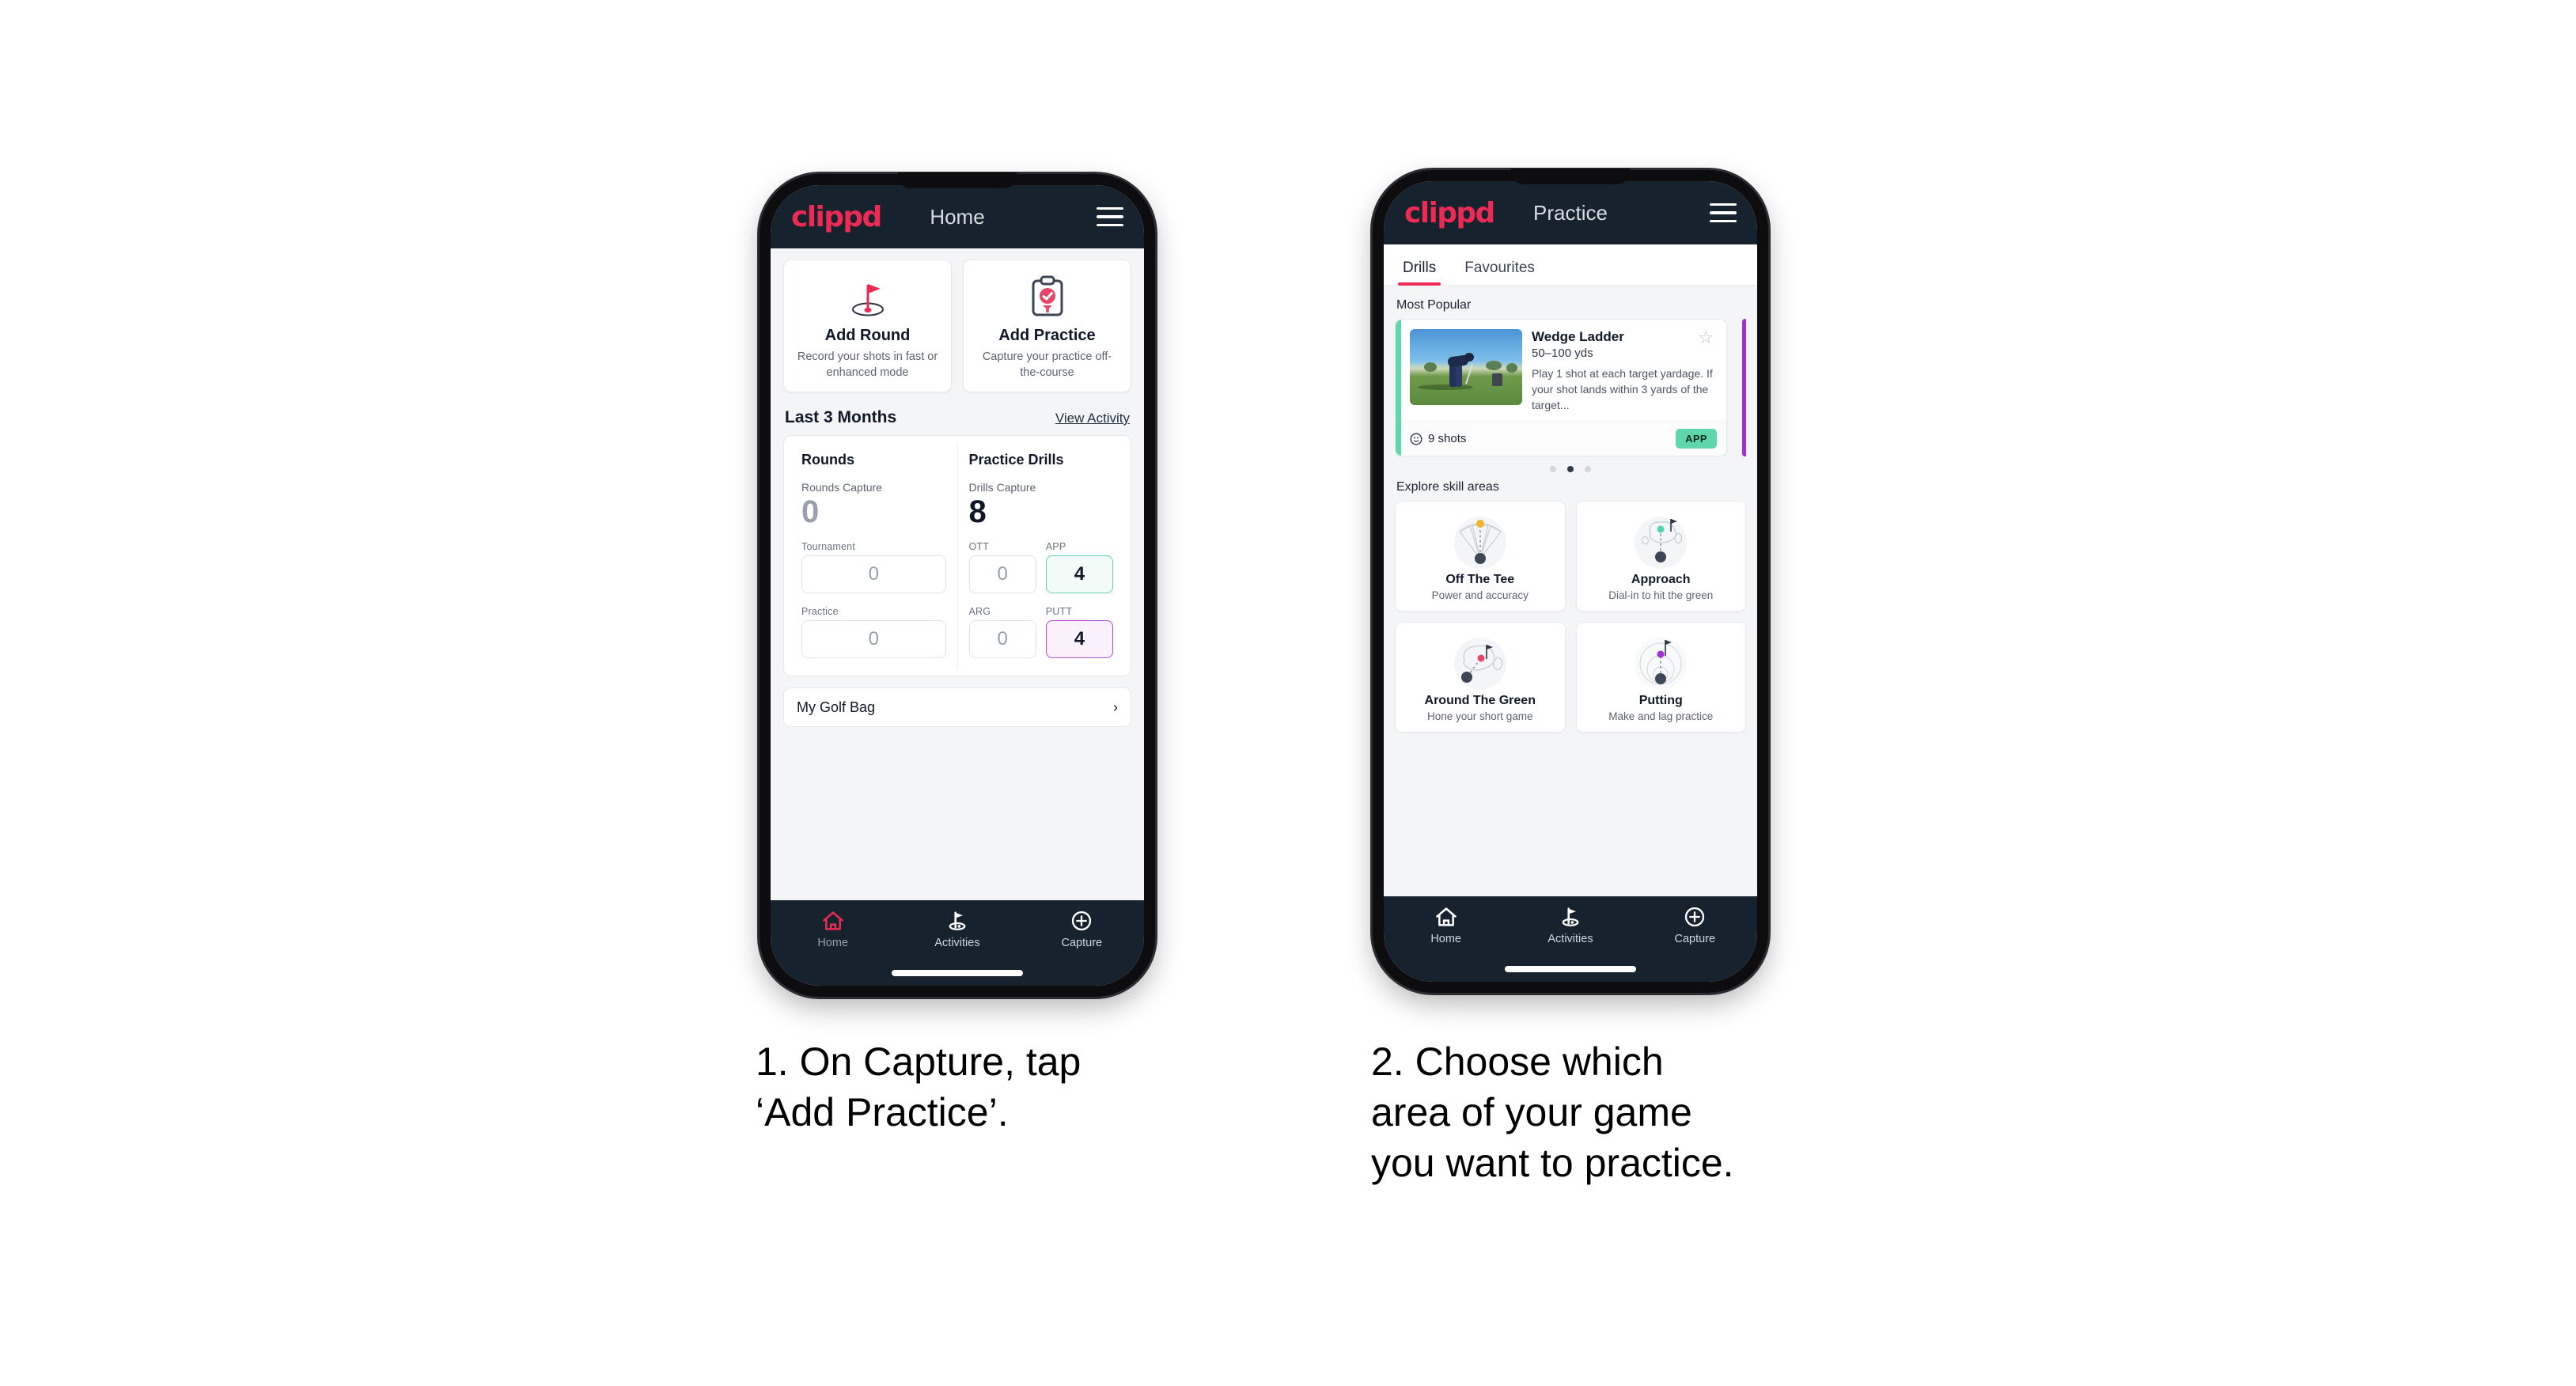 The image size is (2576, 1386). What do you see at coordinates (1500, 272) in the screenshot?
I see `tab-favourites: Favourites` at bounding box center [1500, 272].